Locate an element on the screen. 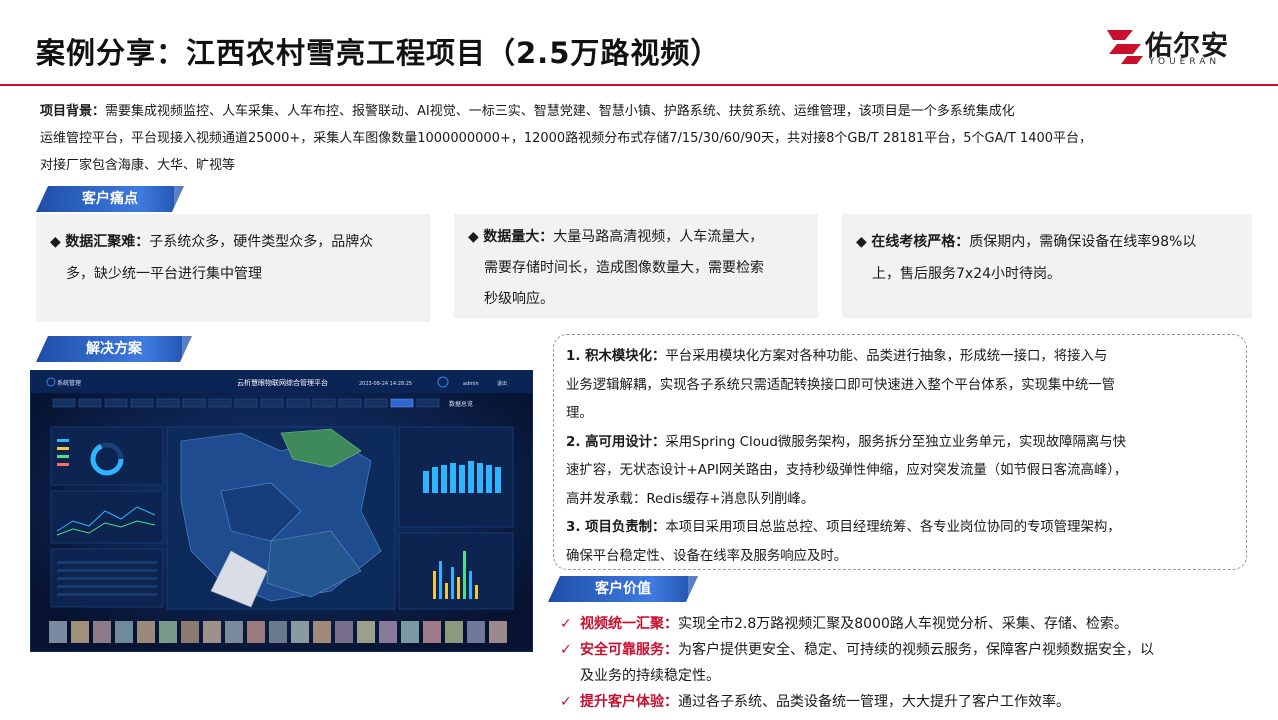 The width and height of the screenshot is (1278, 720). logo-mark-icon is located at coordinates (1125, 47).